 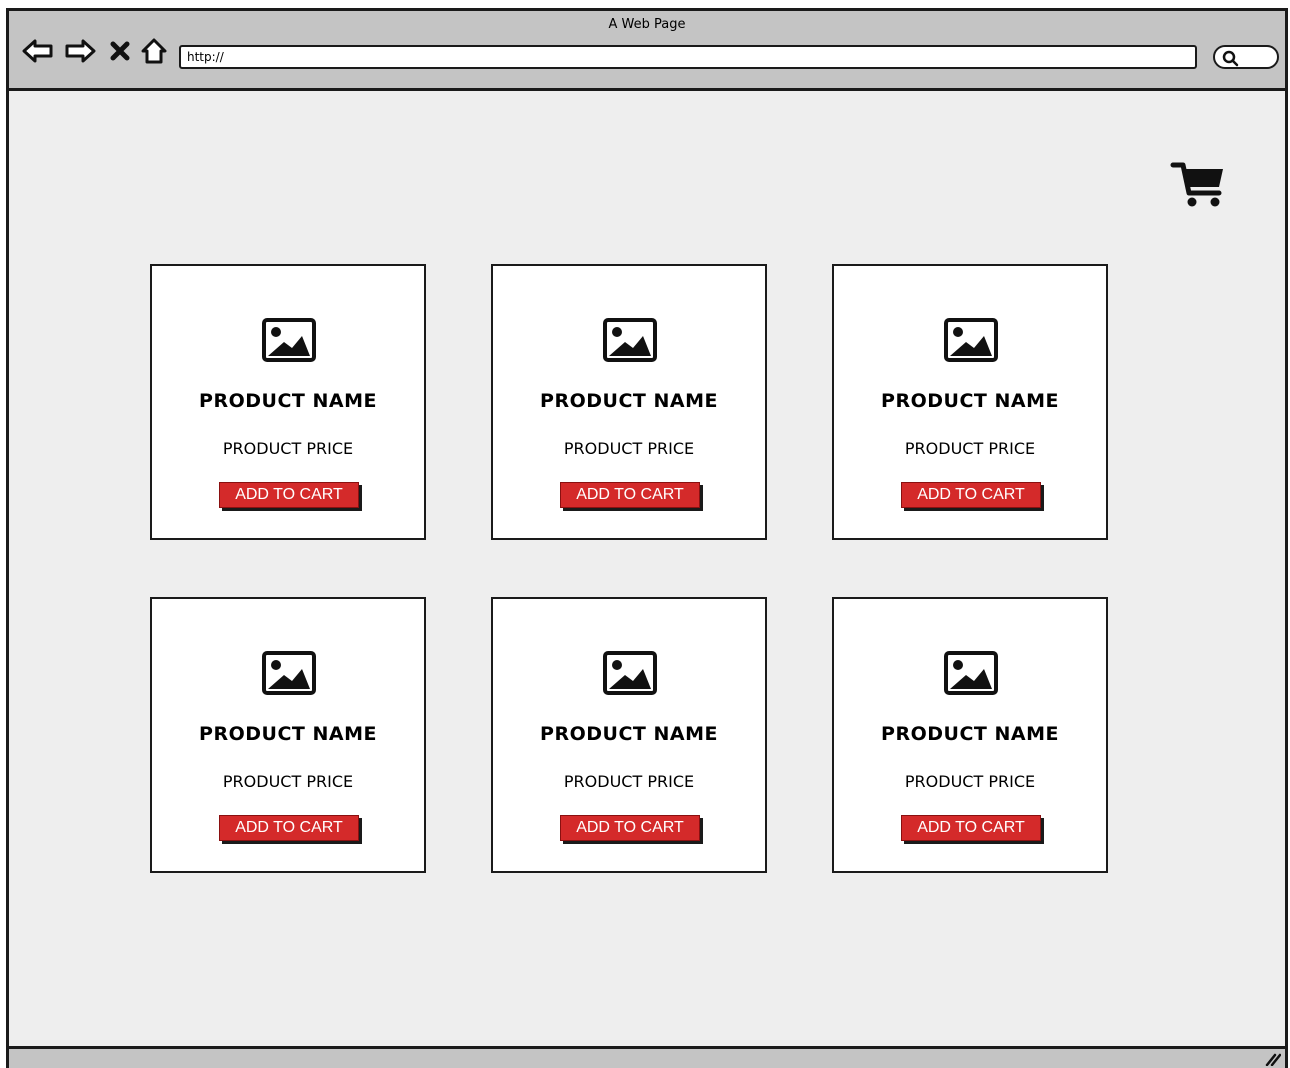 I want to click on status-bar, so click(x=647, y=1057).